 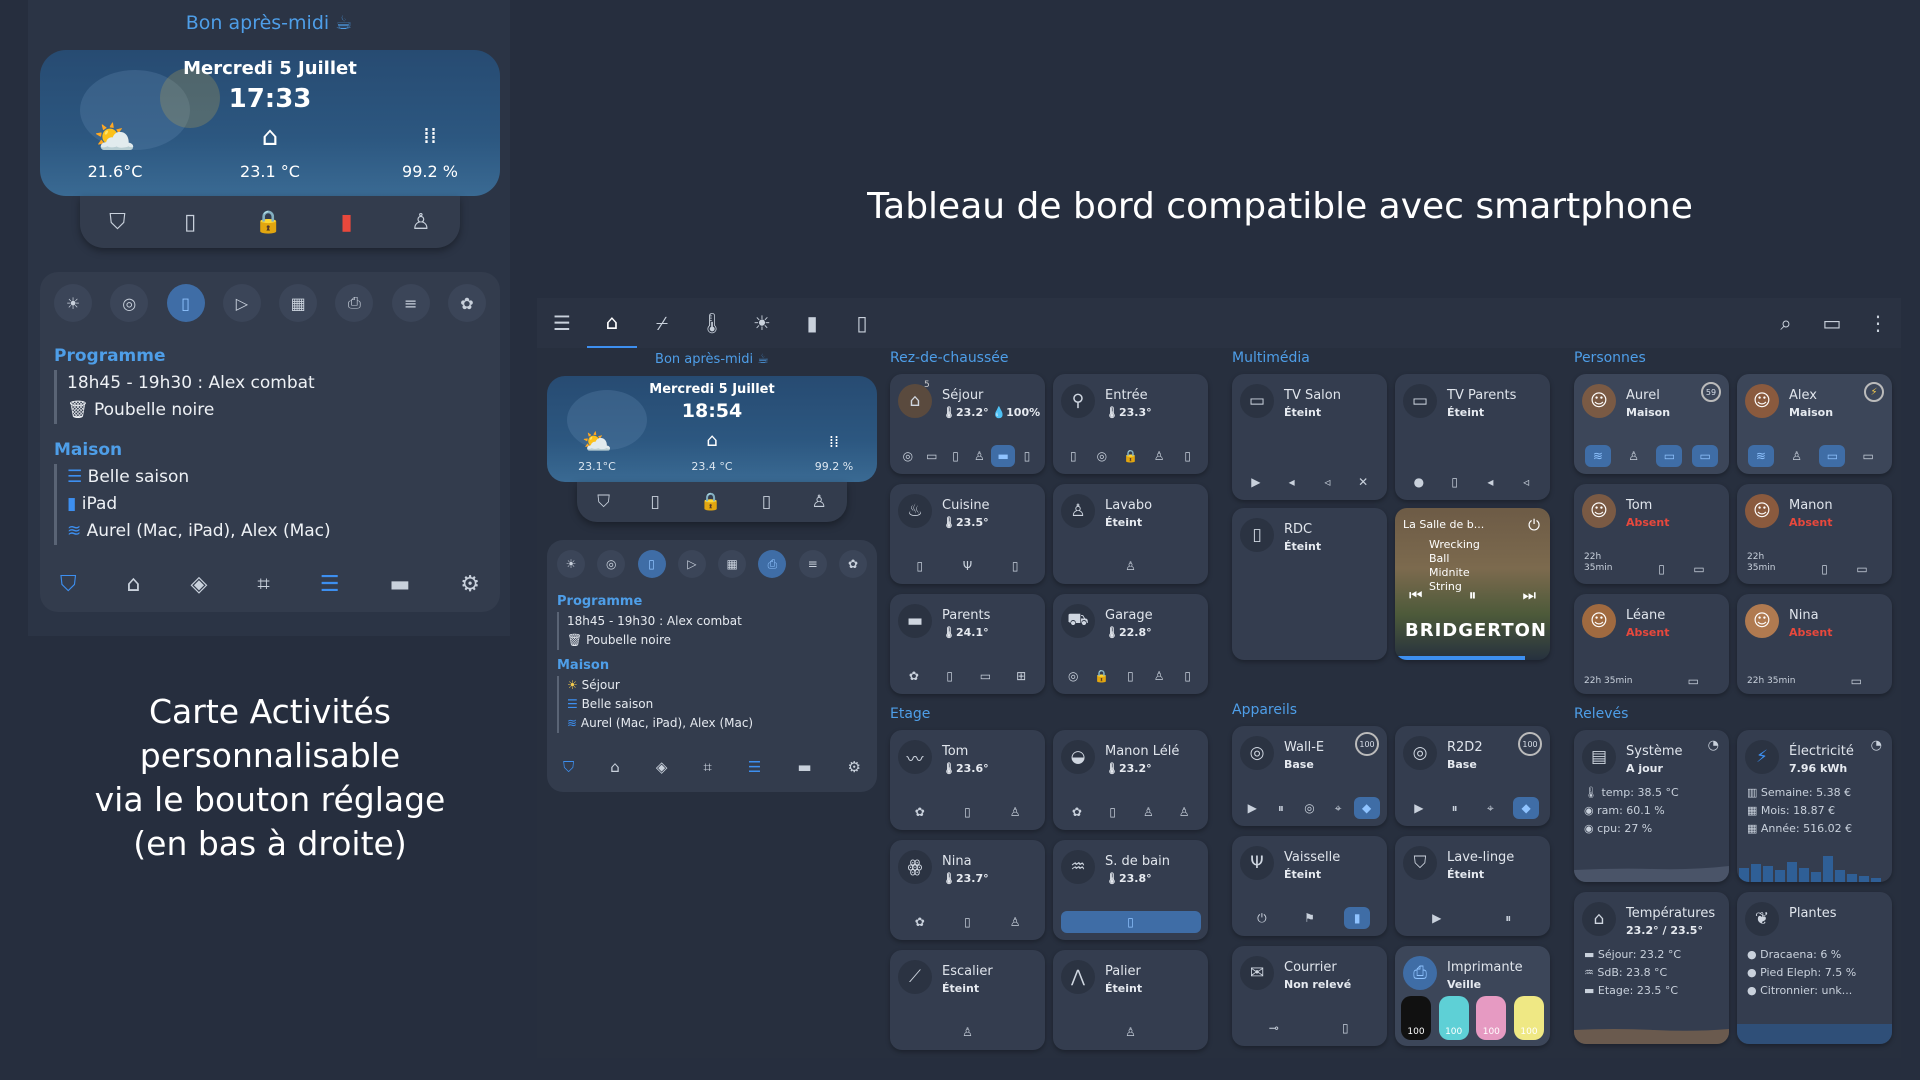 I want to click on shield-off-icon: ⛉, so click(x=603, y=502).